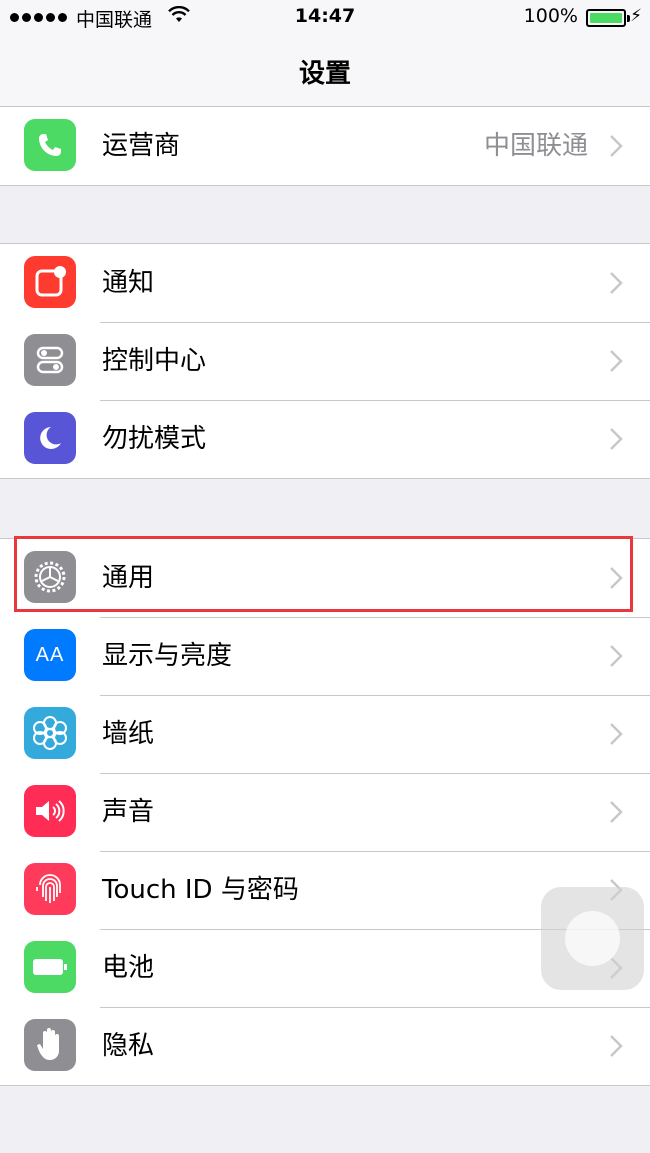 This screenshot has width=650, height=1153. I want to click on settings-row-carrier: 运营商 中国联通, so click(325, 146).